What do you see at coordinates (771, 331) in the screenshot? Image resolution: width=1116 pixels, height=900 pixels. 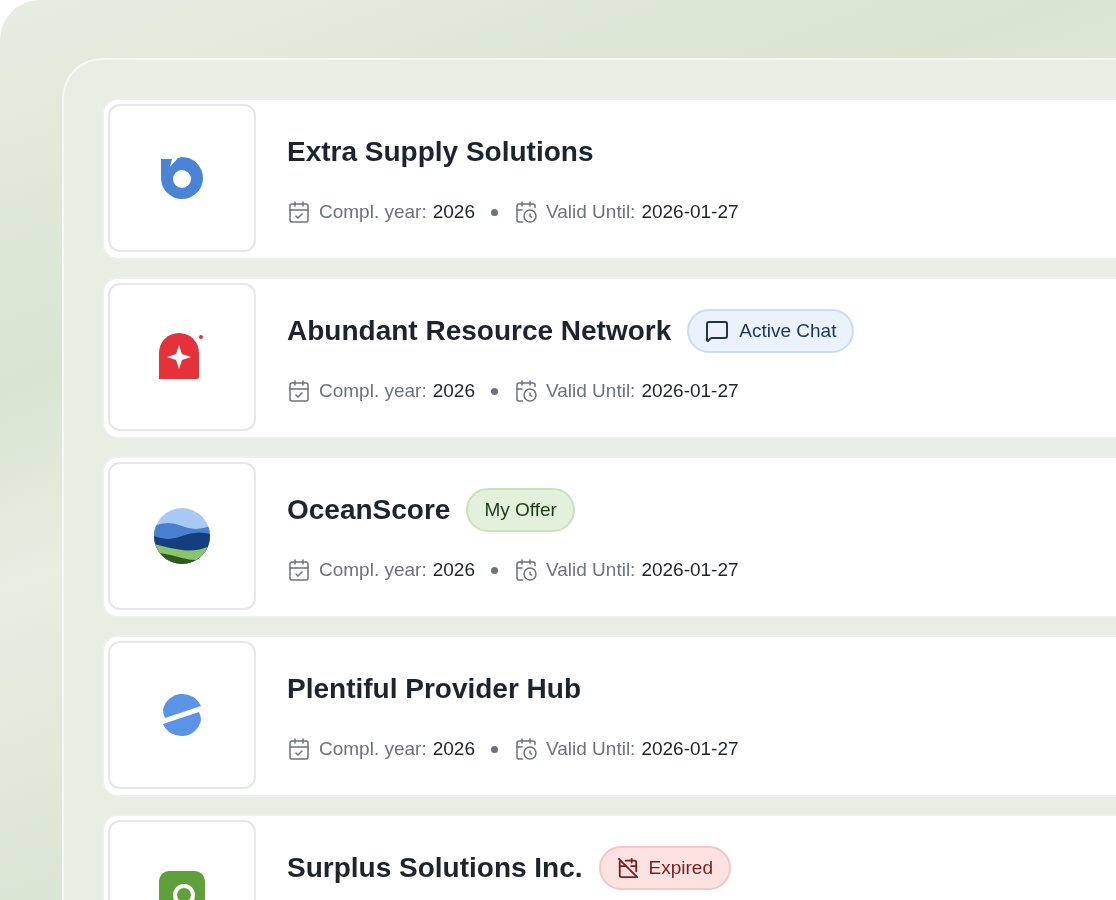 I see `status-tag: Active Chat` at bounding box center [771, 331].